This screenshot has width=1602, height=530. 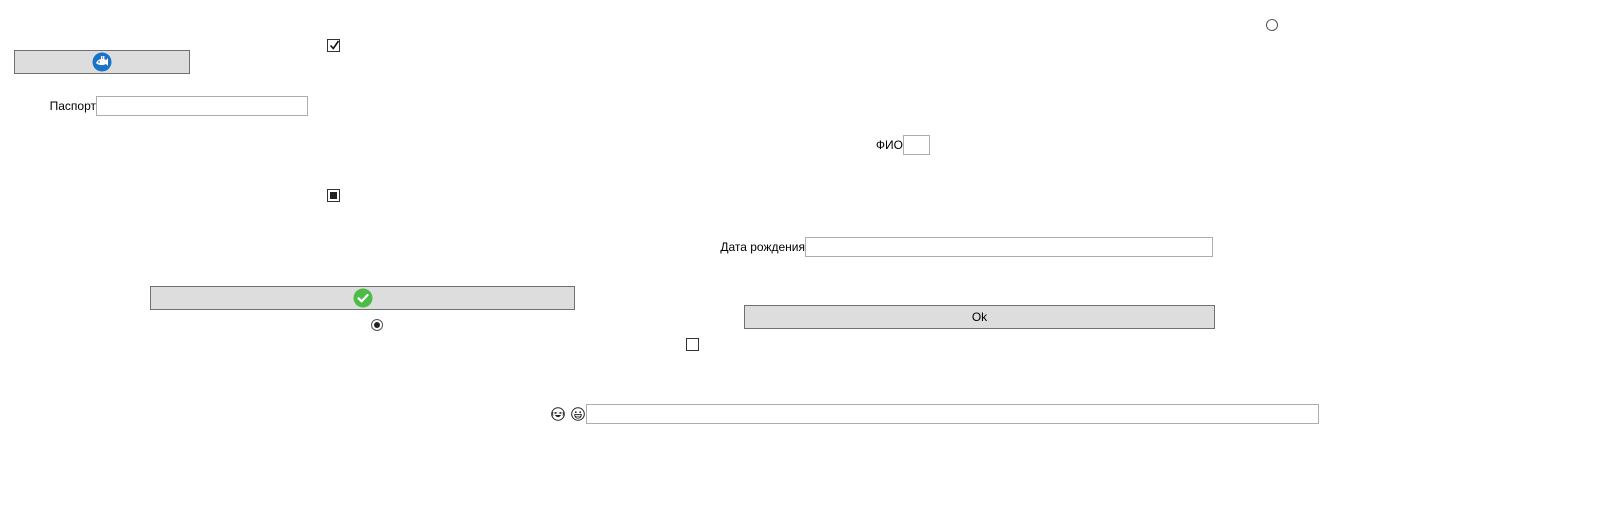 What do you see at coordinates (578, 414) in the screenshot?
I see `grinning-face-icon` at bounding box center [578, 414].